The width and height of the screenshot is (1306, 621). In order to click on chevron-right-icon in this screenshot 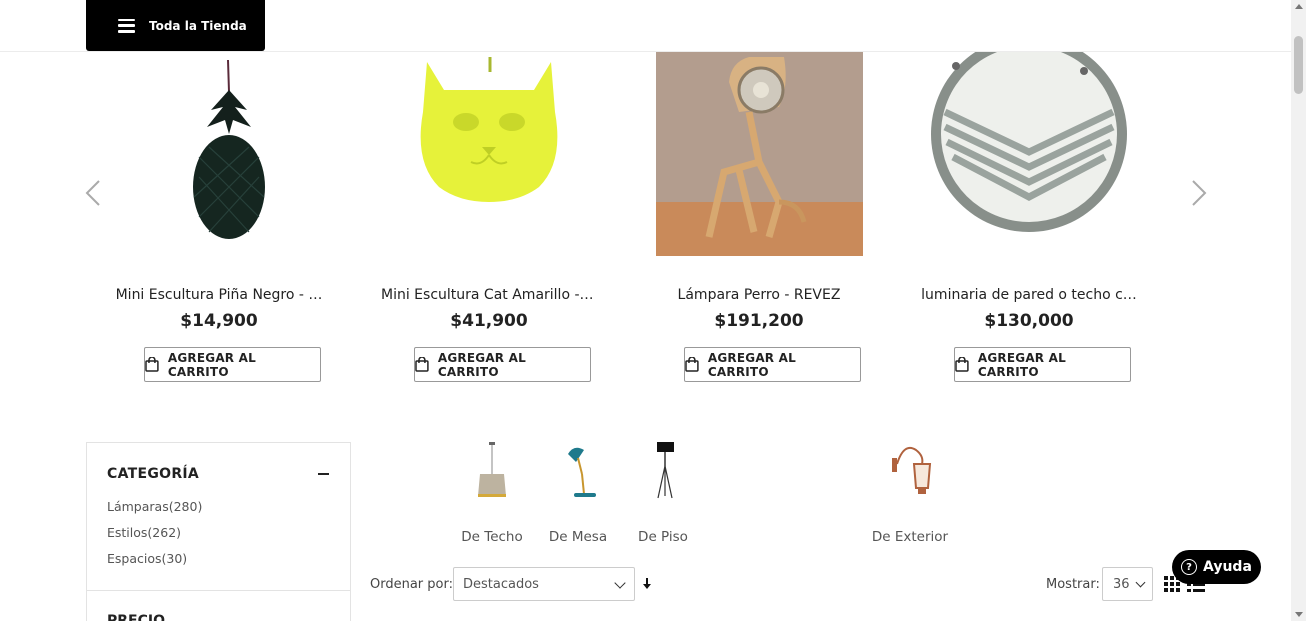, I will do `click(1199, 193)`.